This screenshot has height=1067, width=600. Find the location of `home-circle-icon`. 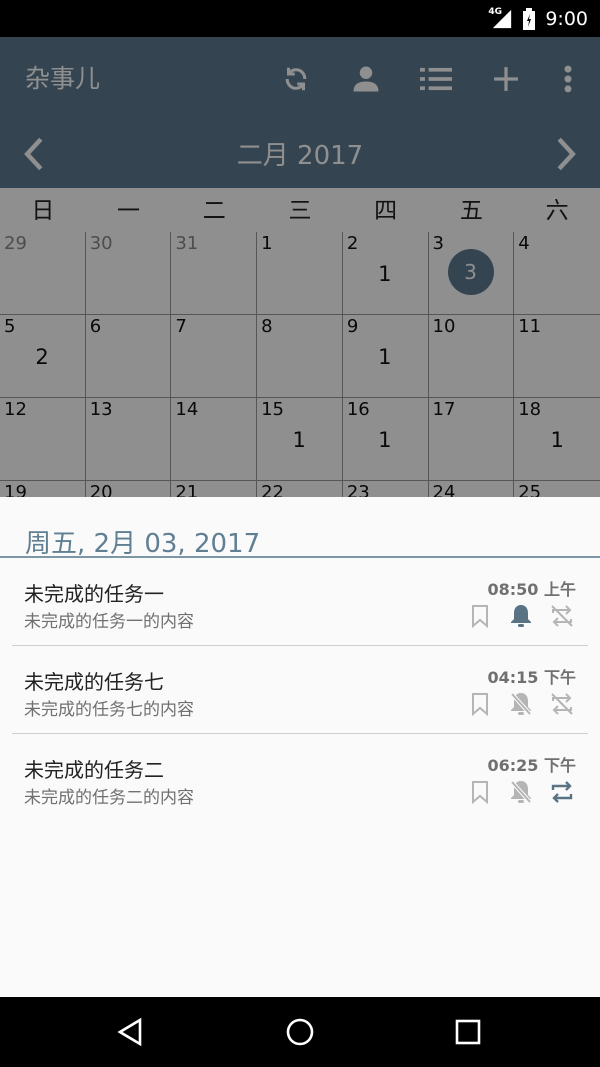

home-circle-icon is located at coordinates (300, 1032).